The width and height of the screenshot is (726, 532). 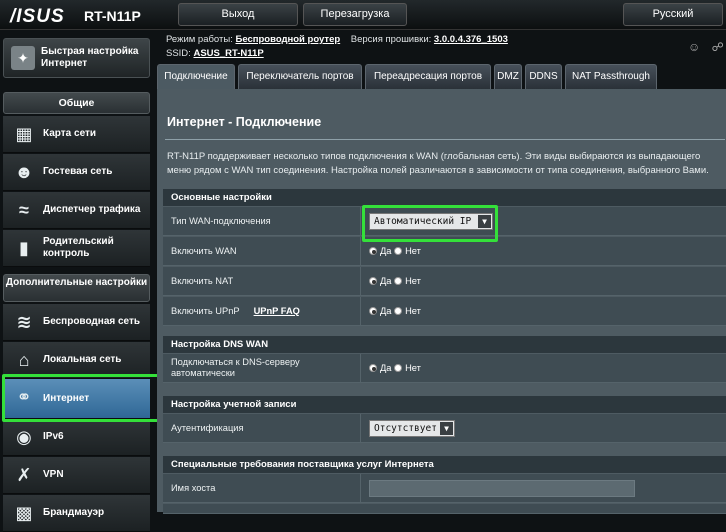 I want to click on tab-nat-passthrough: NAT Passthrough, so click(x=611, y=77).